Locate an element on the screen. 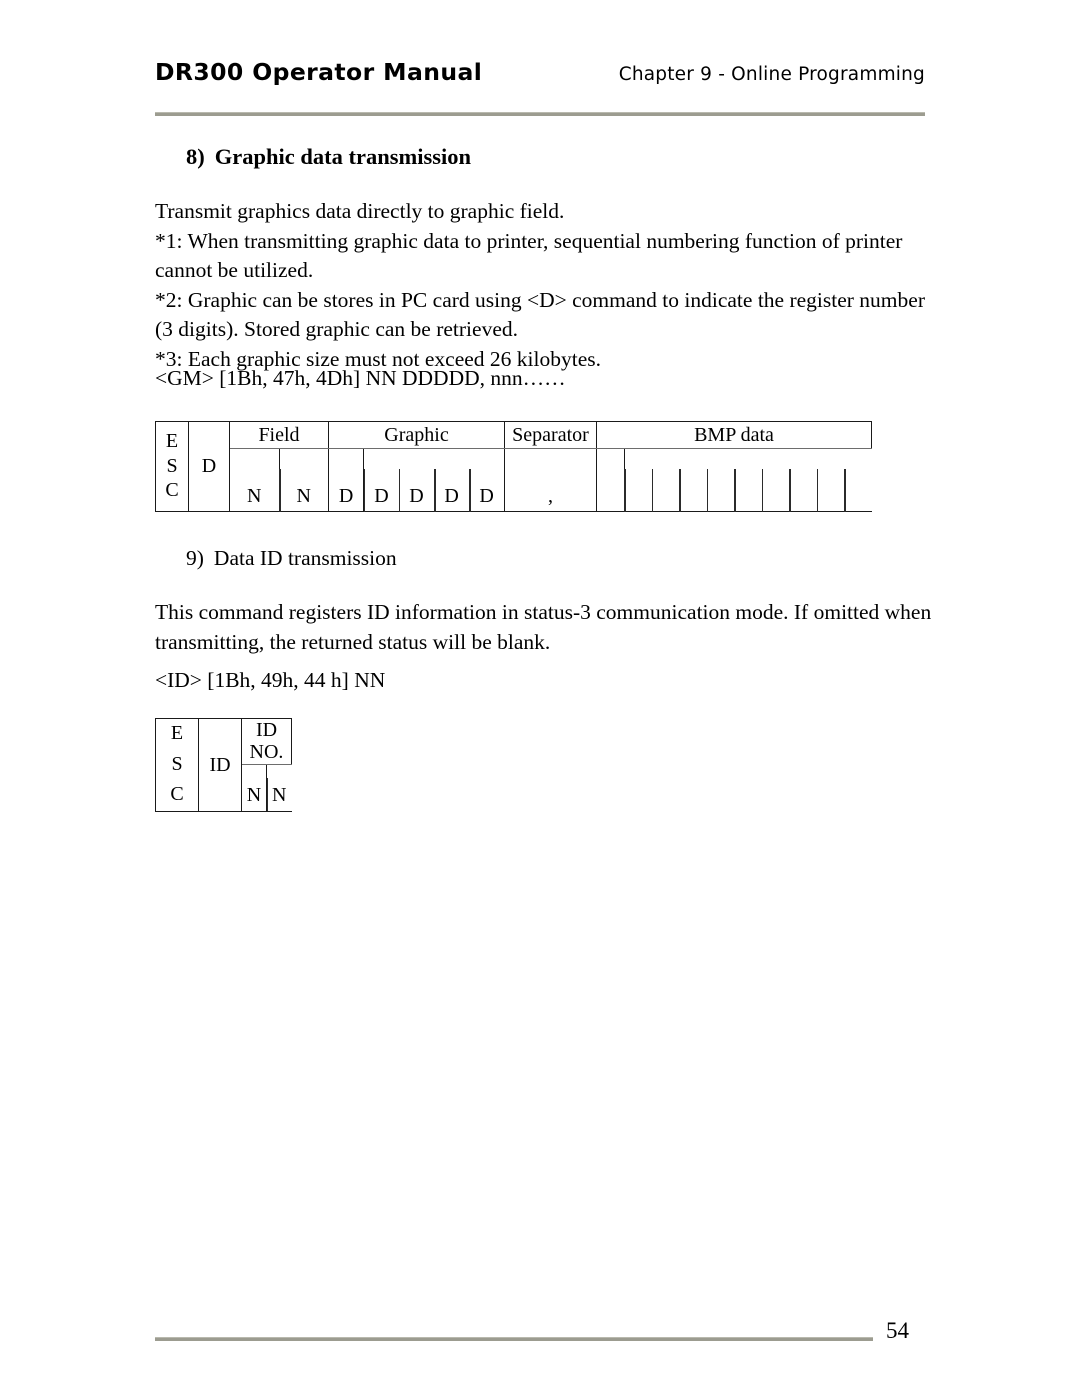 Image resolution: width=1080 pixels, height=1397 pixels. graphic-cell-4: D is located at coordinates (452, 480).